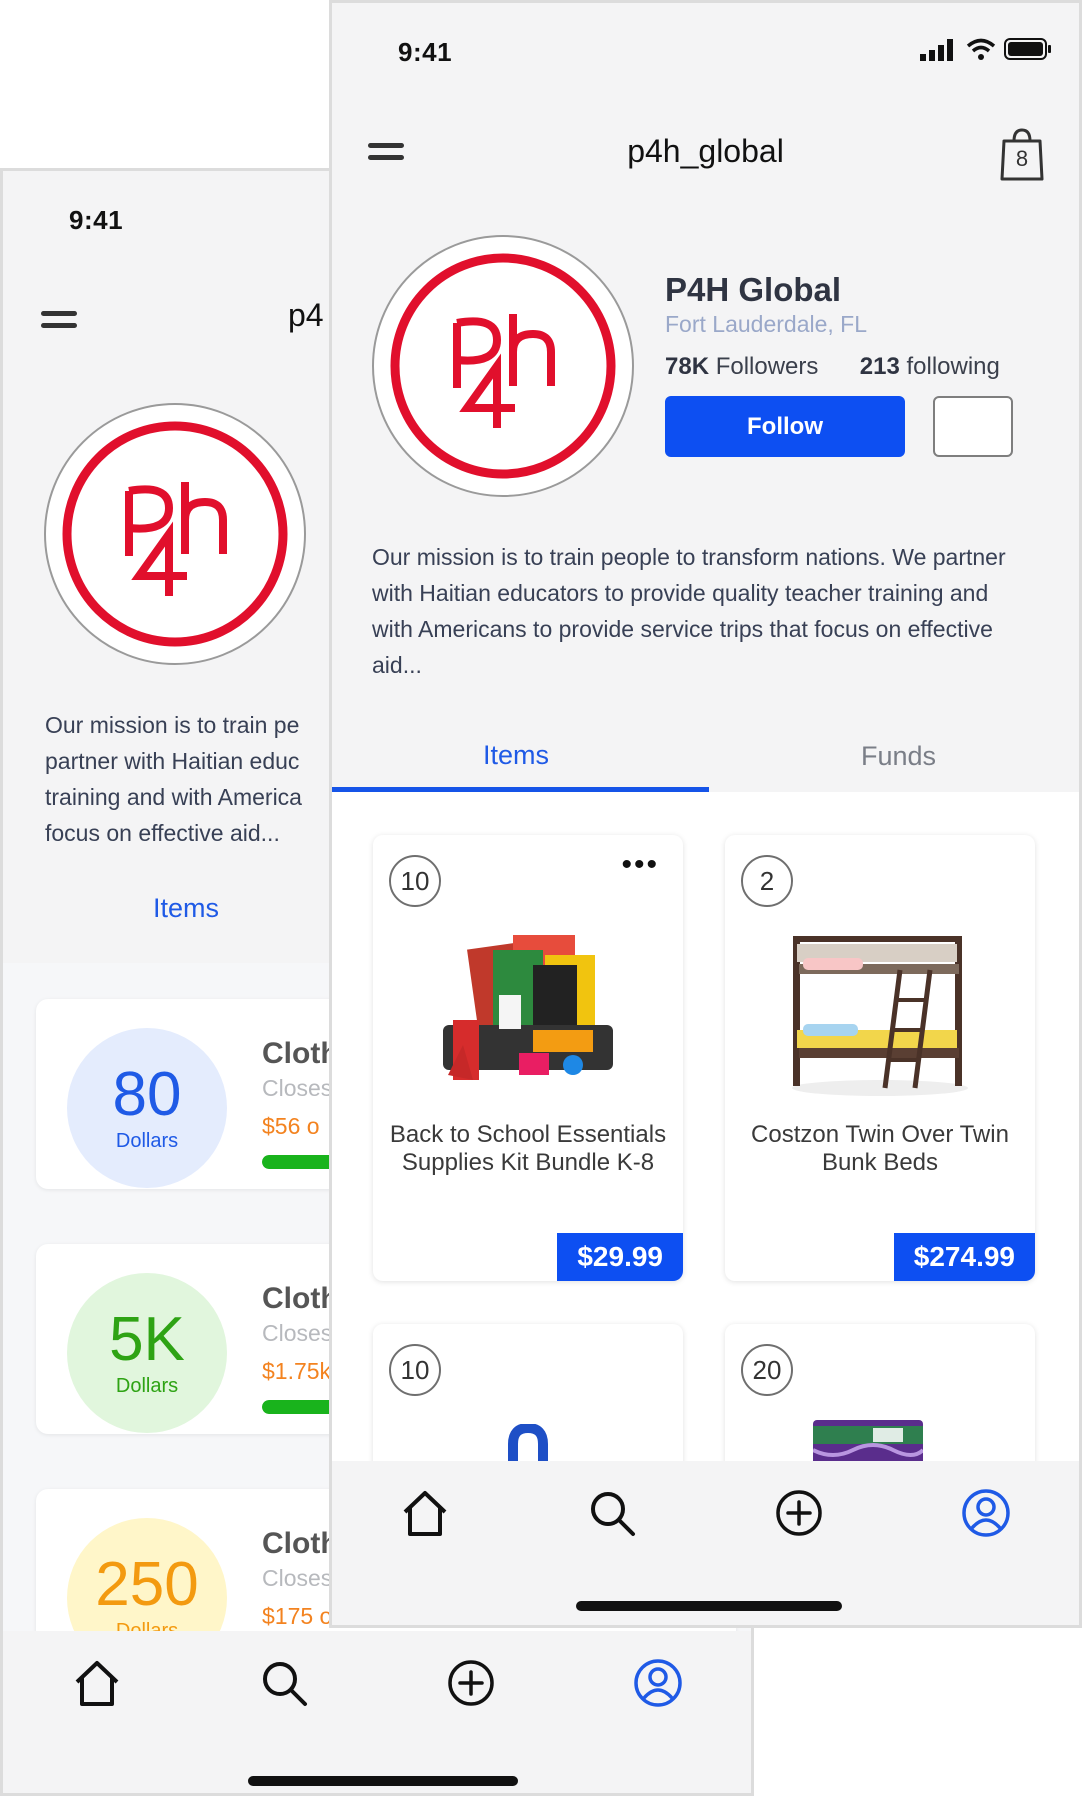  Describe the element at coordinates (753, 289) in the screenshot. I see `profile-name: P4H Global` at that location.